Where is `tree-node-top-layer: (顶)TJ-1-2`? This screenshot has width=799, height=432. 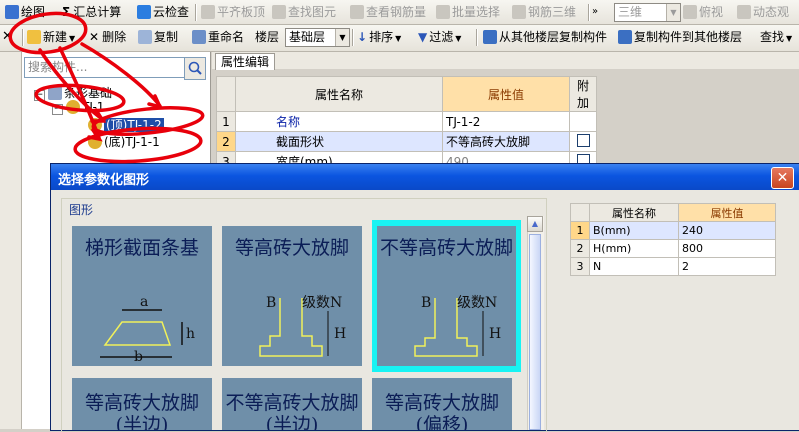 tree-node-top-layer: (顶)TJ-1-2 is located at coordinates (126, 124).